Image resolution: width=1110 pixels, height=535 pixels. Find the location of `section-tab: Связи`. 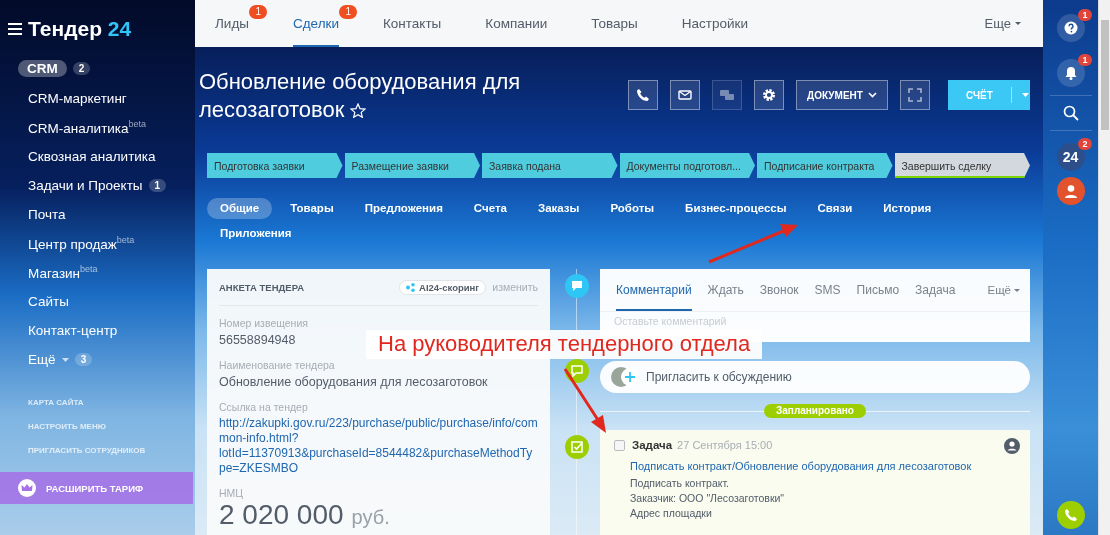

section-tab: Связи is located at coordinates (835, 208).